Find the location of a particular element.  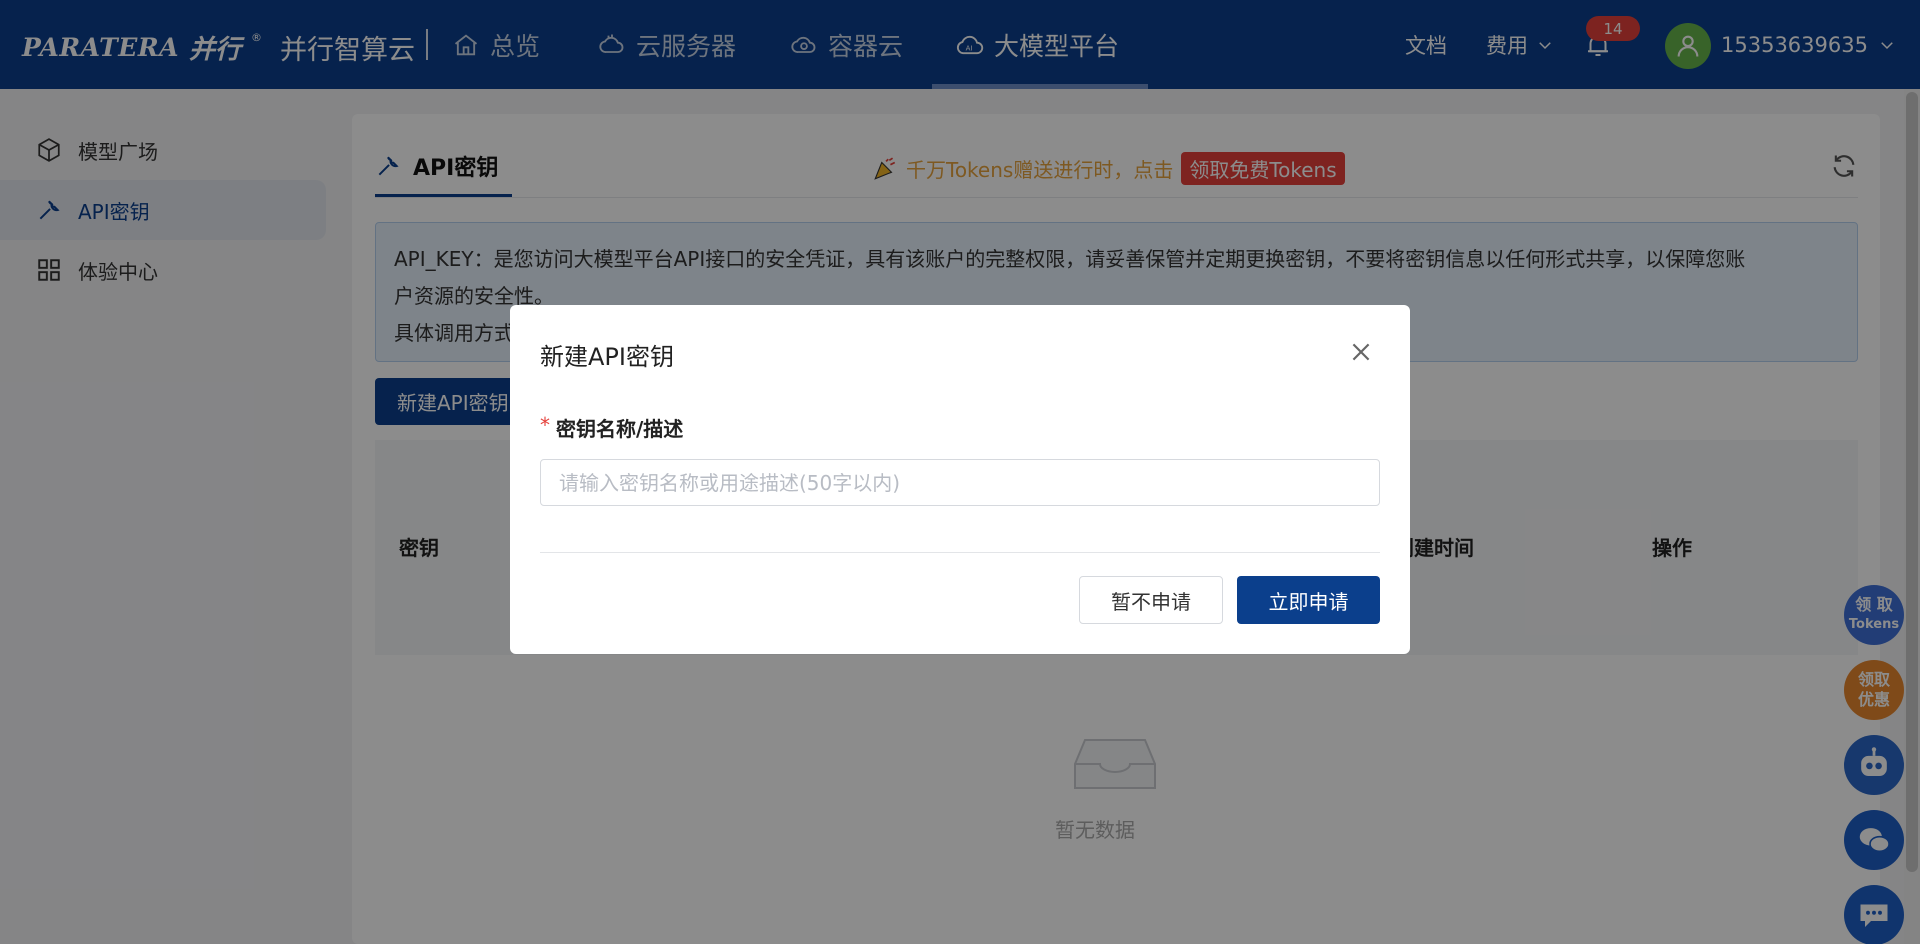

close-icon is located at coordinates (1361, 352).